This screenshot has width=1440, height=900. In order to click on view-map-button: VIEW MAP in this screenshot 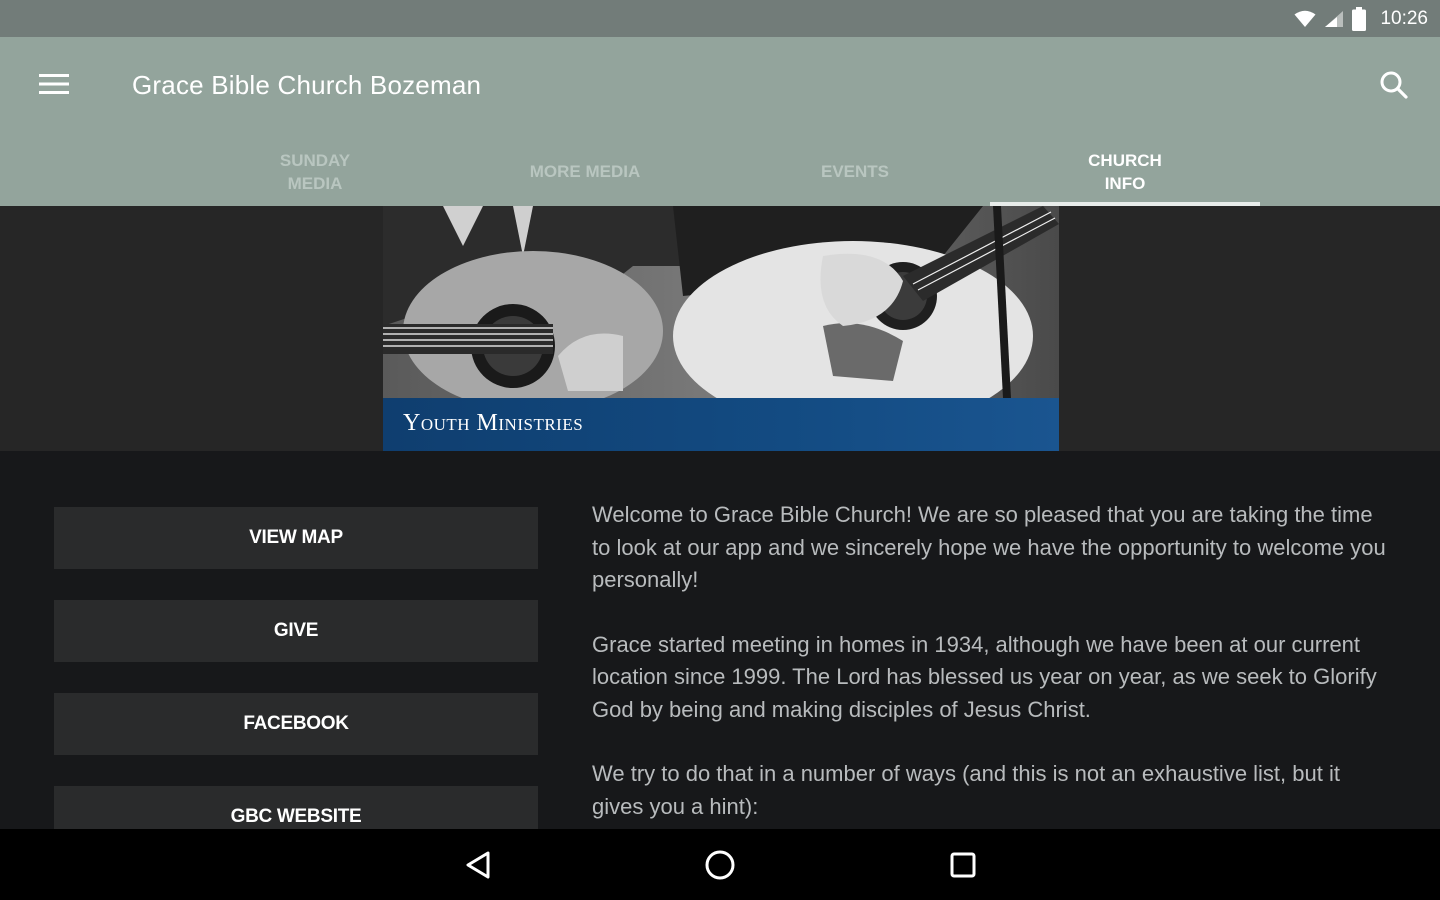, I will do `click(296, 538)`.